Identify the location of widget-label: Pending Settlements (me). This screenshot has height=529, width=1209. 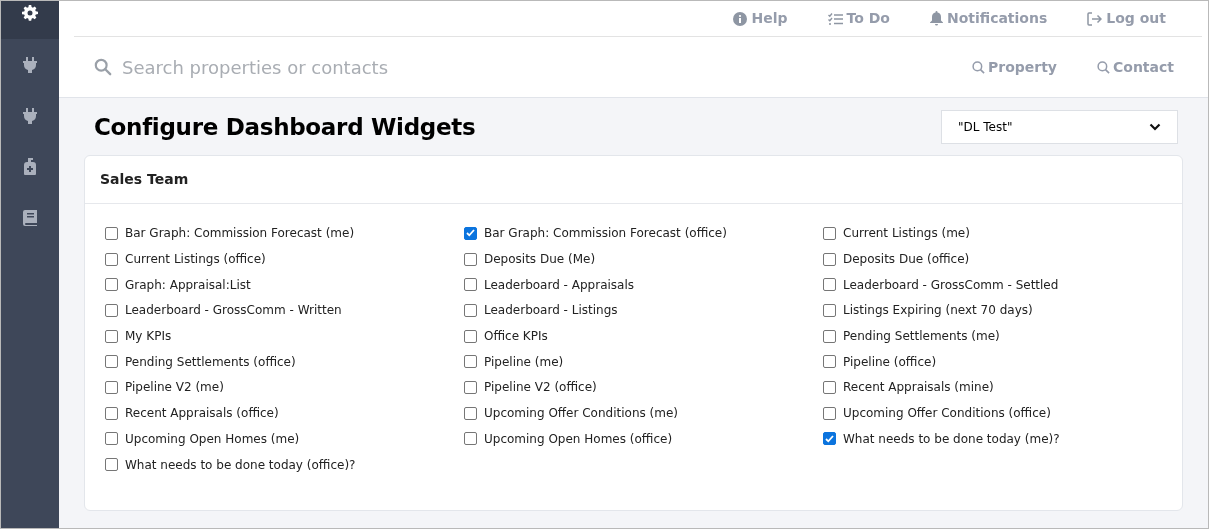
(921, 337).